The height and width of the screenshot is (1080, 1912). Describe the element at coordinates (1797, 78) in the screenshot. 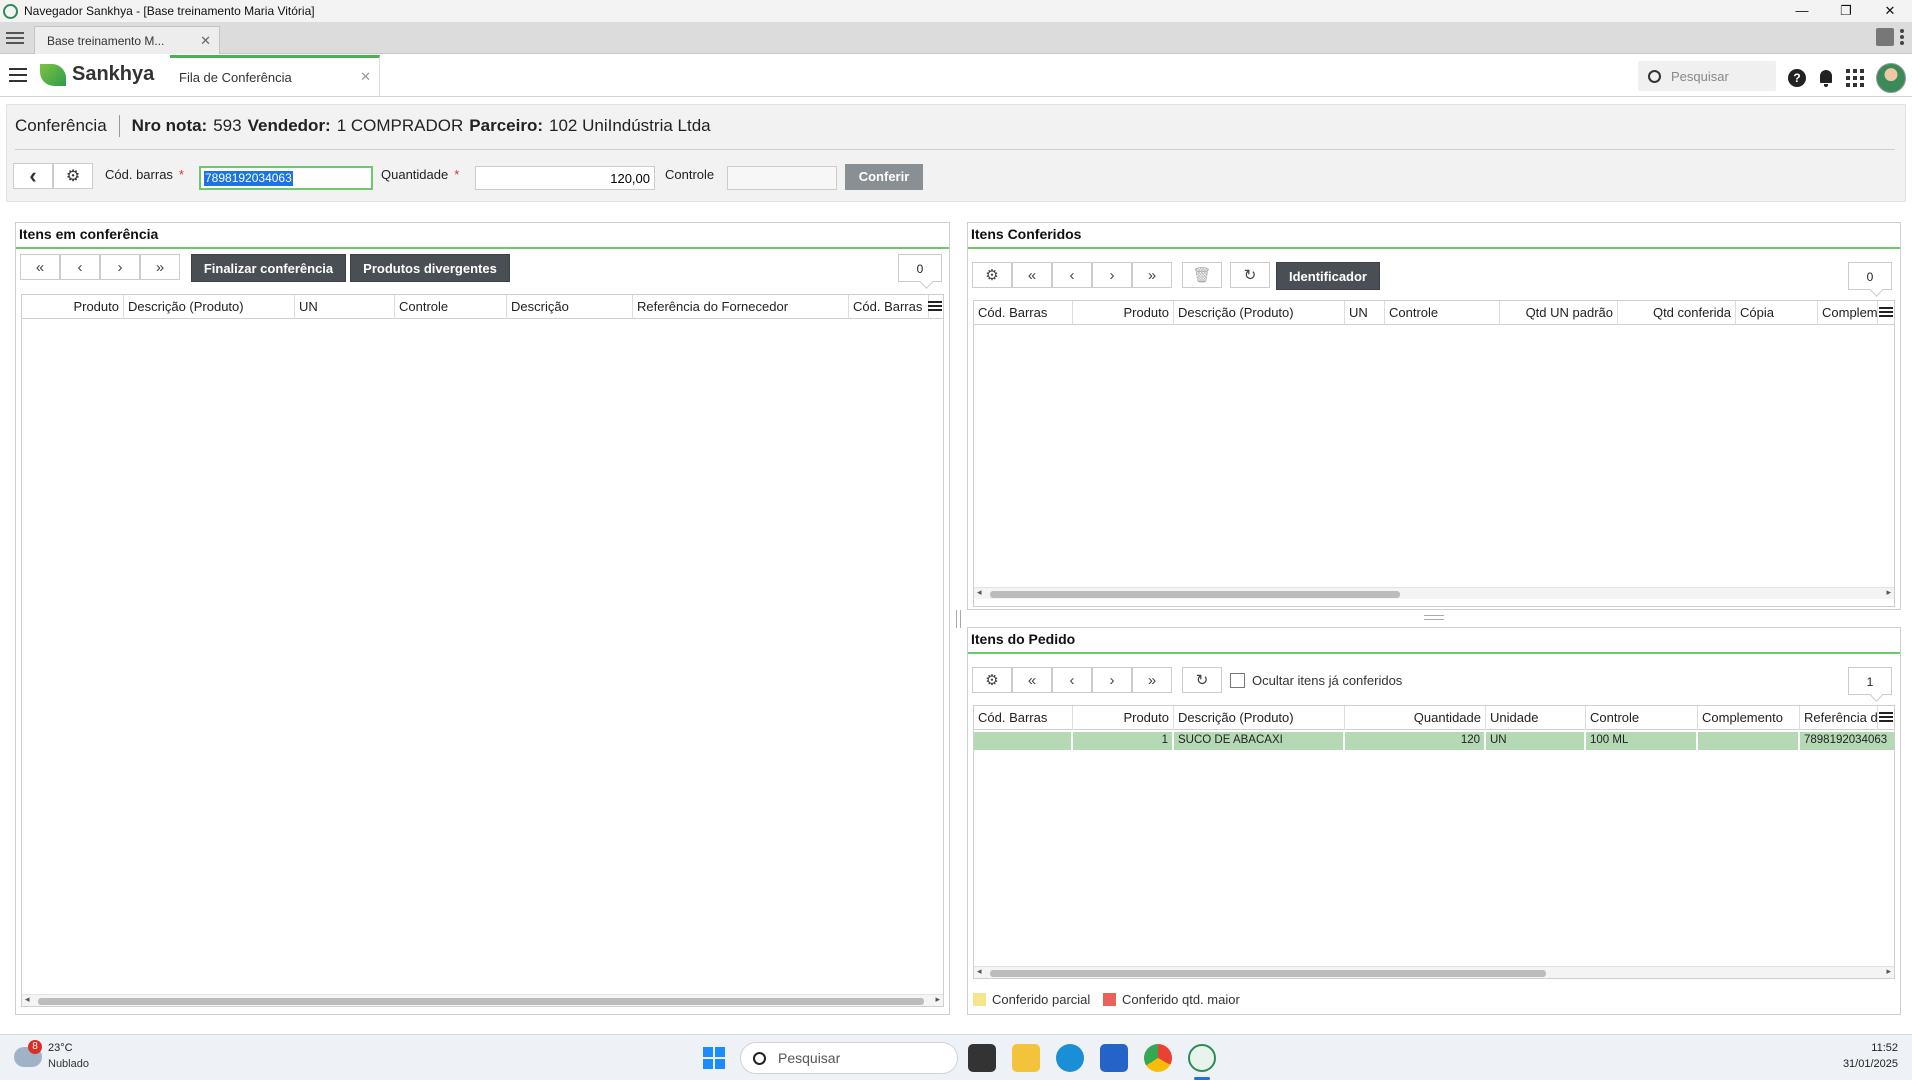

I see `help-icon: ?` at that location.